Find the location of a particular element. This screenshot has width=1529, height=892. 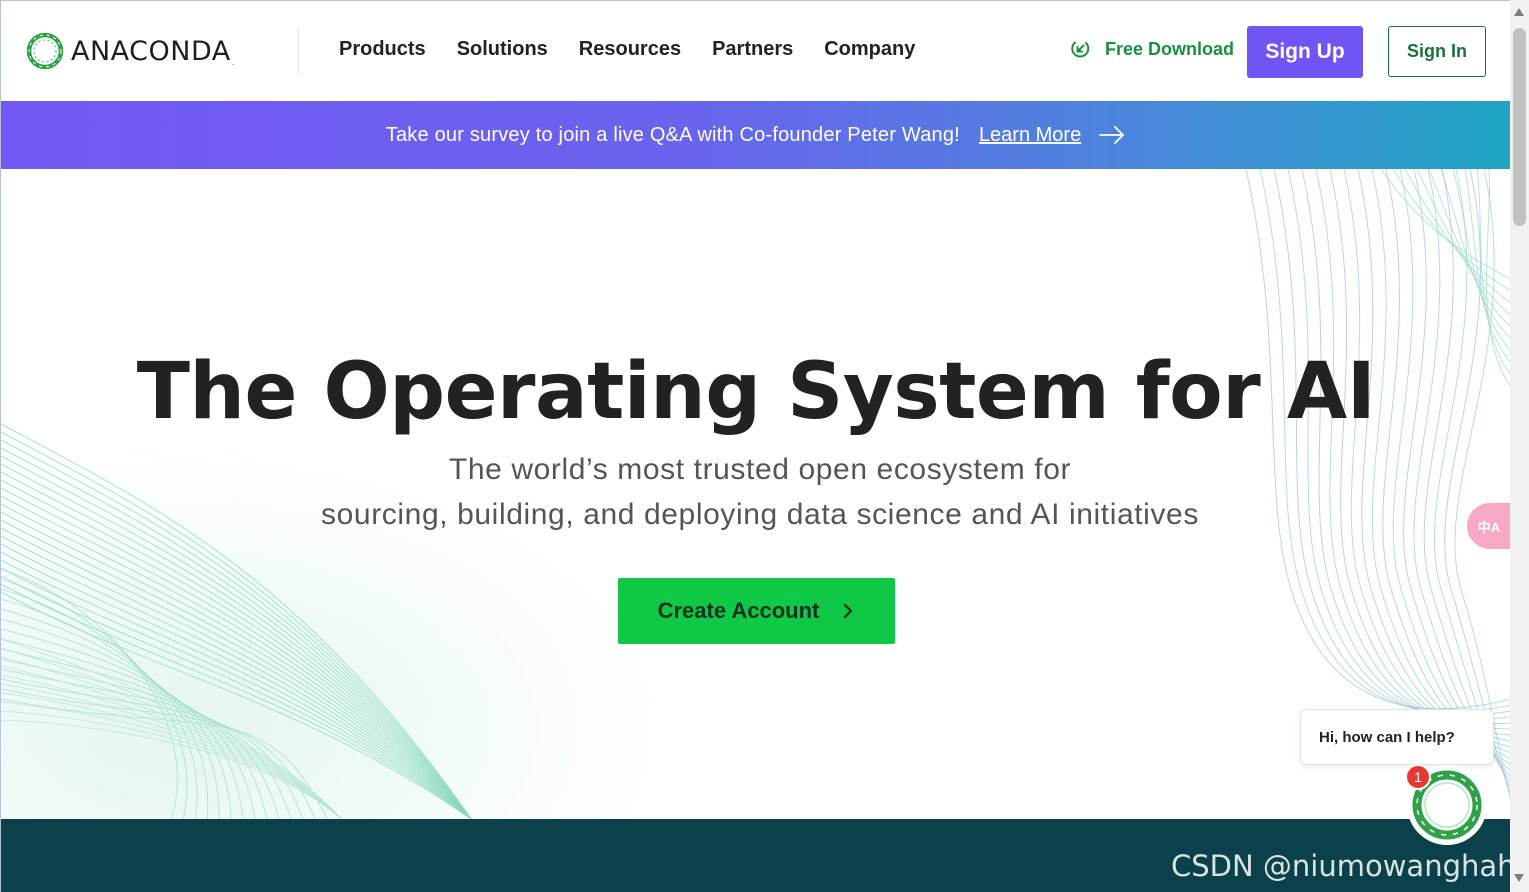

scroll-up-arrow-icon is located at coordinates (1519, 12).